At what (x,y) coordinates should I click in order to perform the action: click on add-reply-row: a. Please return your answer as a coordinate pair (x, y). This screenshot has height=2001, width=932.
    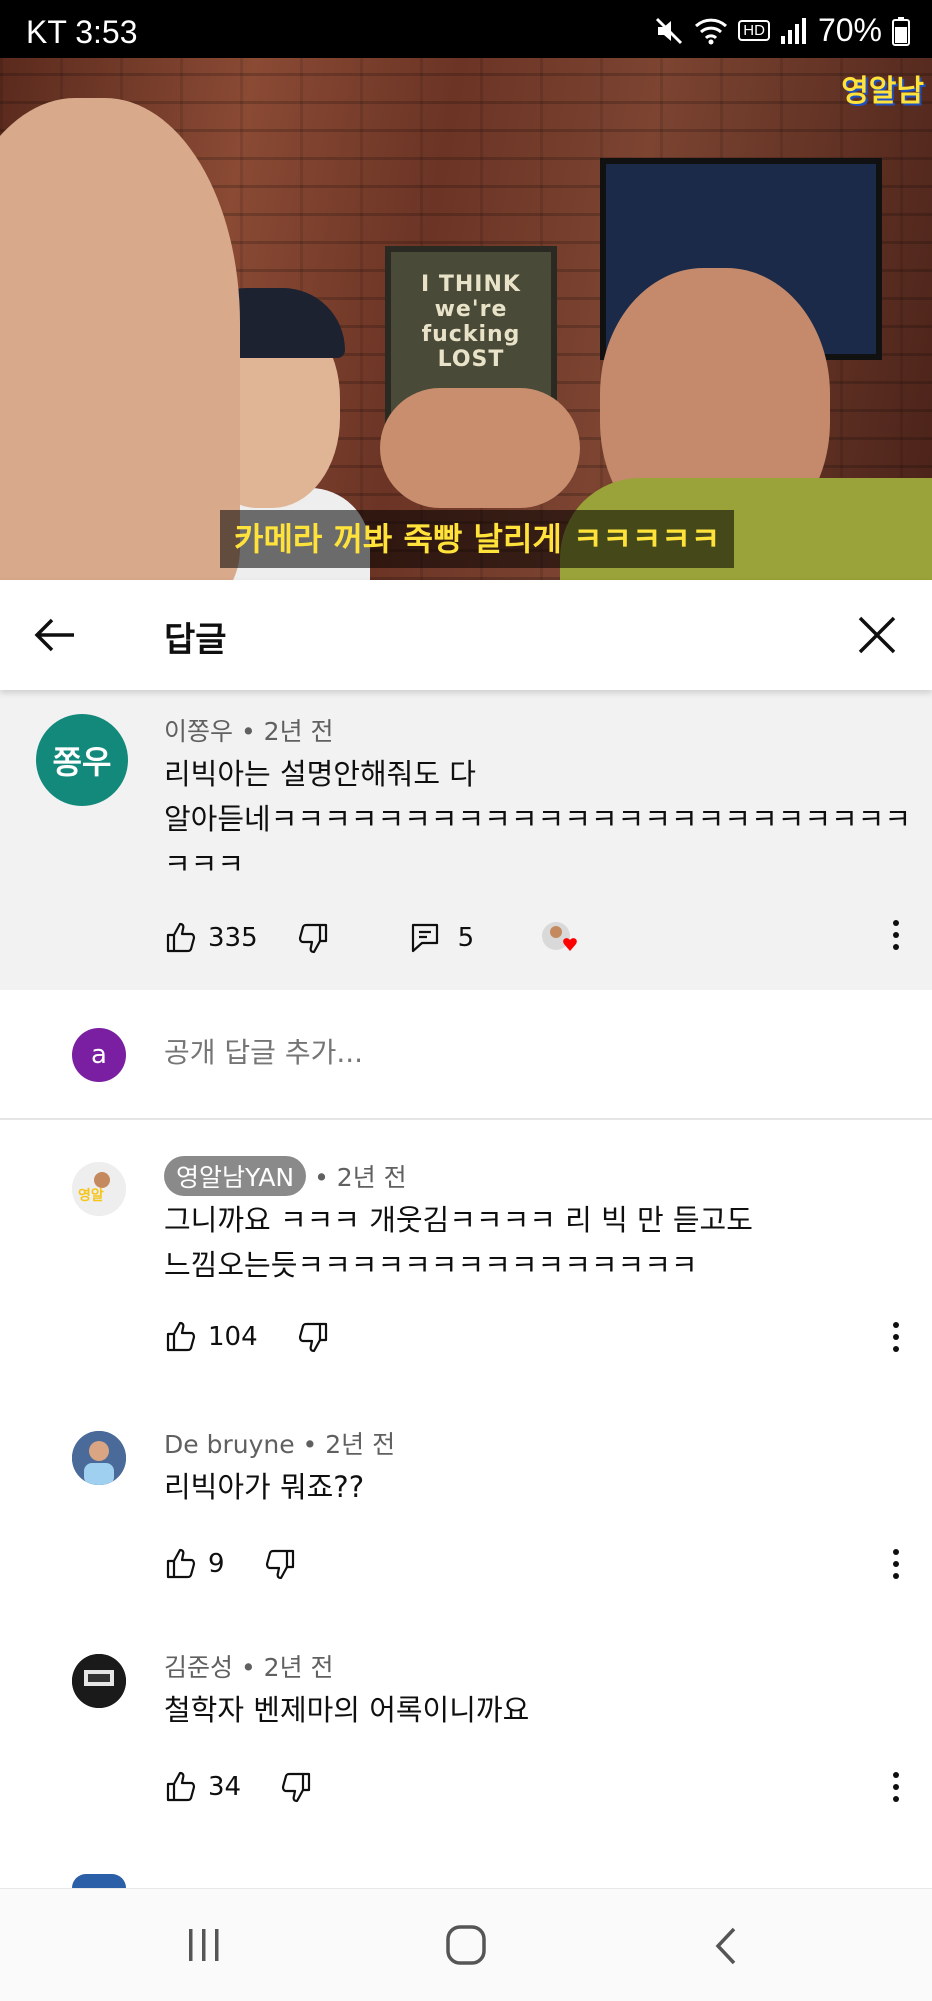
    Looking at the image, I should click on (466, 1055).